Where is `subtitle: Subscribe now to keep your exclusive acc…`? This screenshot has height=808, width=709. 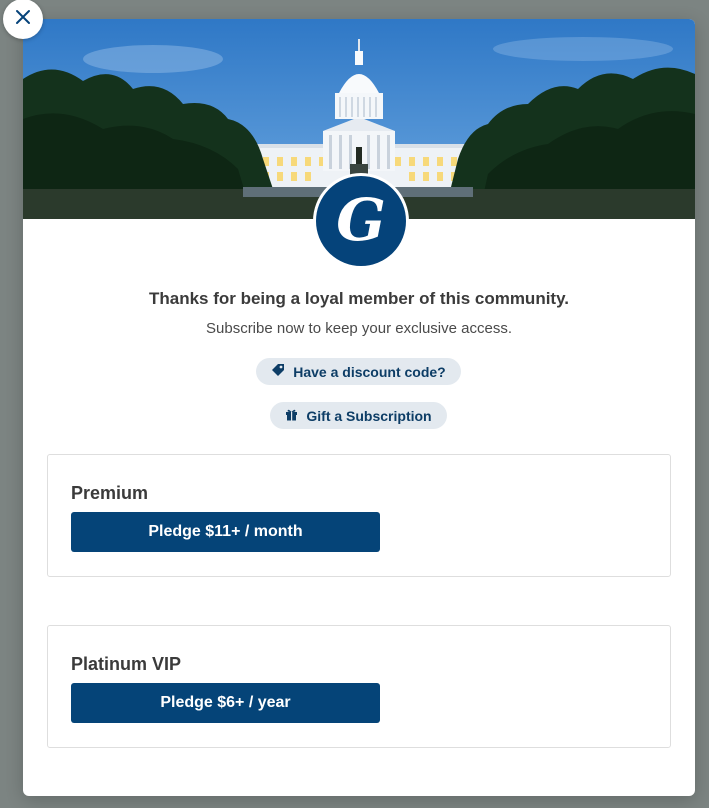 subtitle: Subscribe now to keep your exclusive acc… is located at coordinates (359, 328).